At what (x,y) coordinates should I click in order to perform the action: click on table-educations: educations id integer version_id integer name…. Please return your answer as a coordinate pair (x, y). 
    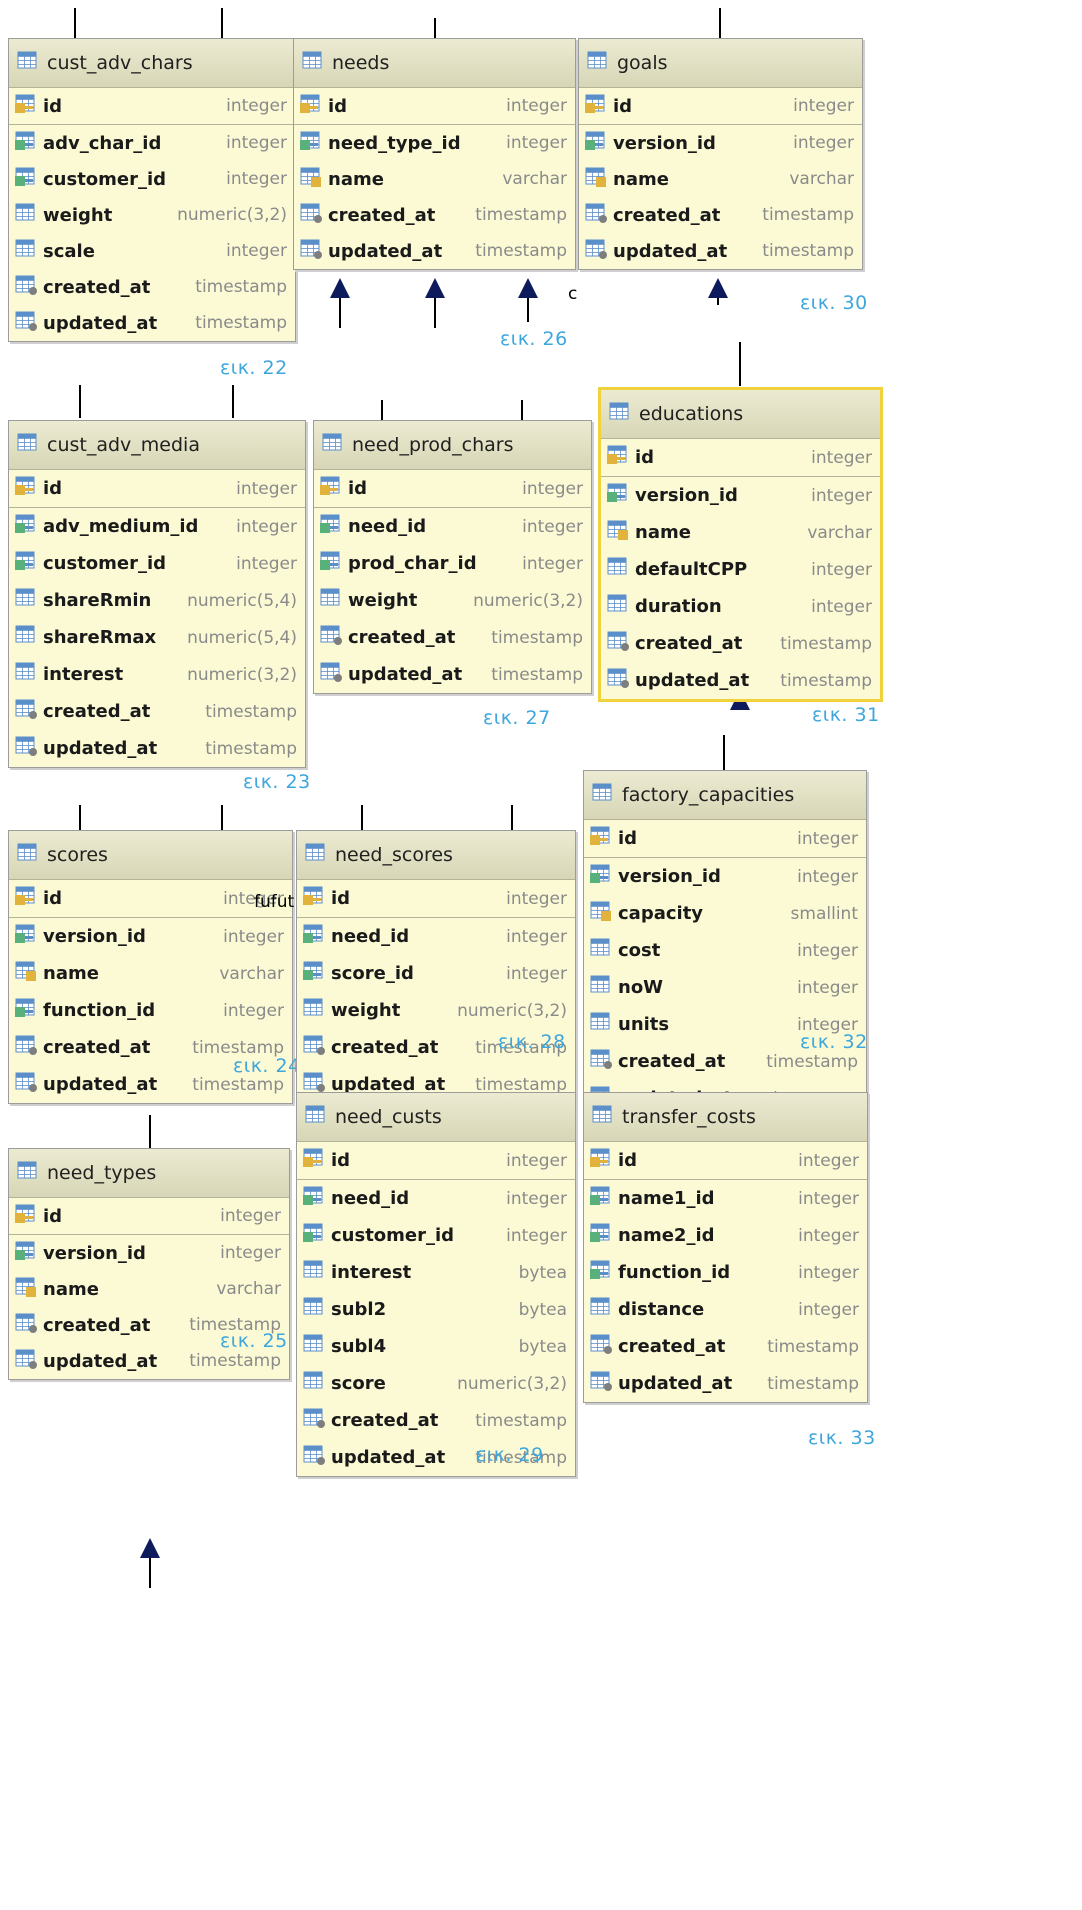
    Looking at the image, I should click on (740, 544).